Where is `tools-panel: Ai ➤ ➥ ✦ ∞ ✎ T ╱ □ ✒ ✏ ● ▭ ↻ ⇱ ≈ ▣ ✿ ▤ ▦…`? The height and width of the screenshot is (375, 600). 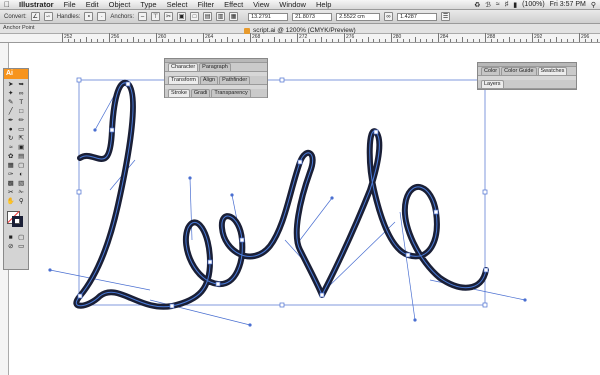
tools-panel: Ai ➤ ➥ ✦ ∞ ✎ T ╱ □ ✒ ✏ ● ▭ ↻ ⇱ ≈ ▣ ✿ ▤ ▦… is located at coordinates (16, 169).